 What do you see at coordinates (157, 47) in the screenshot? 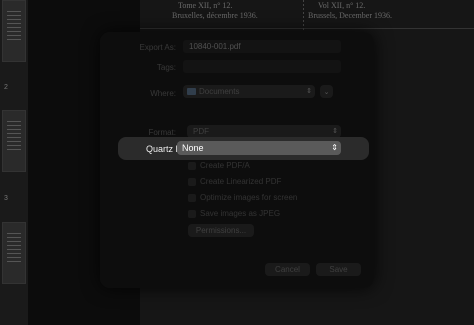
I see `export-as-label: Export As:` at bounding box center [157, 47].